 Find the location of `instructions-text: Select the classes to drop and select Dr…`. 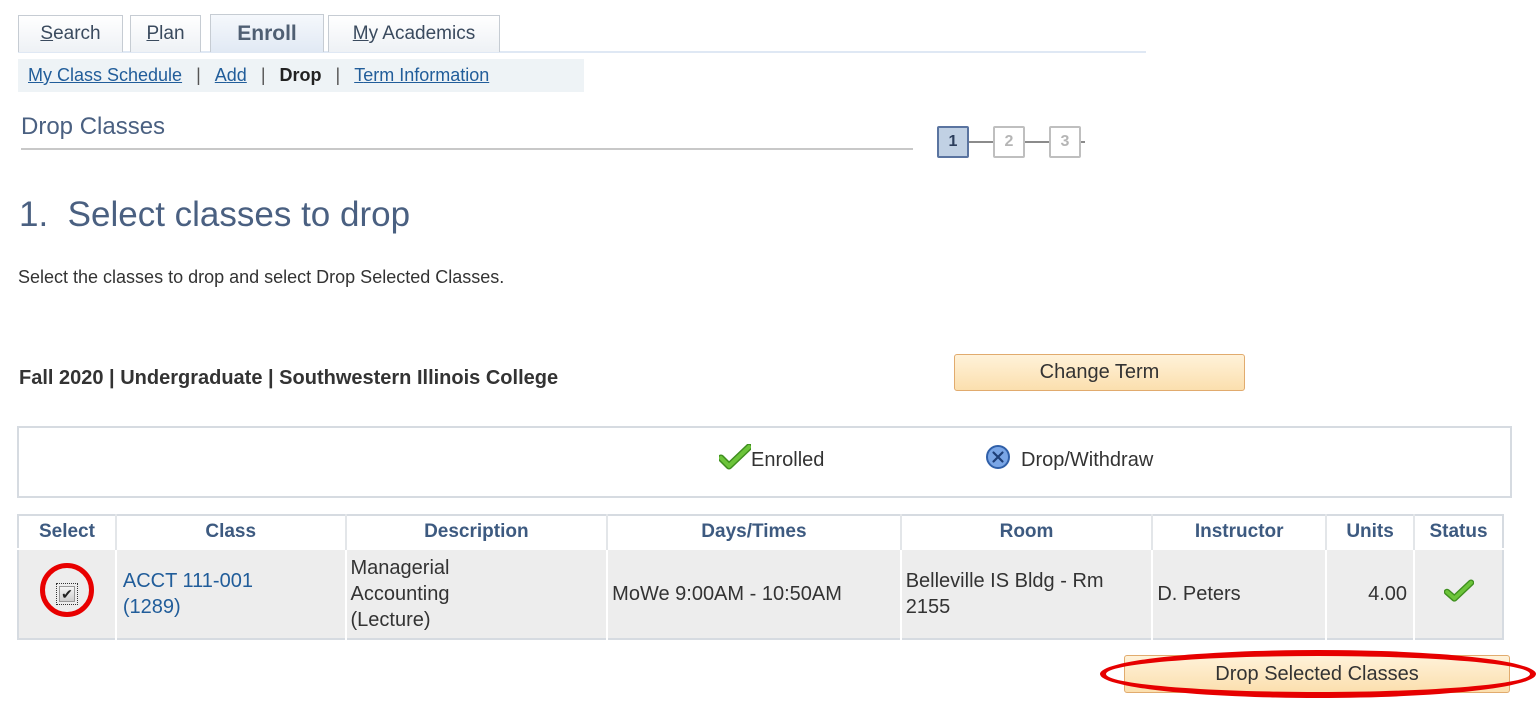

instructions-text: Select the classes to drop and select Dr… is located at coordinates (261, 277).